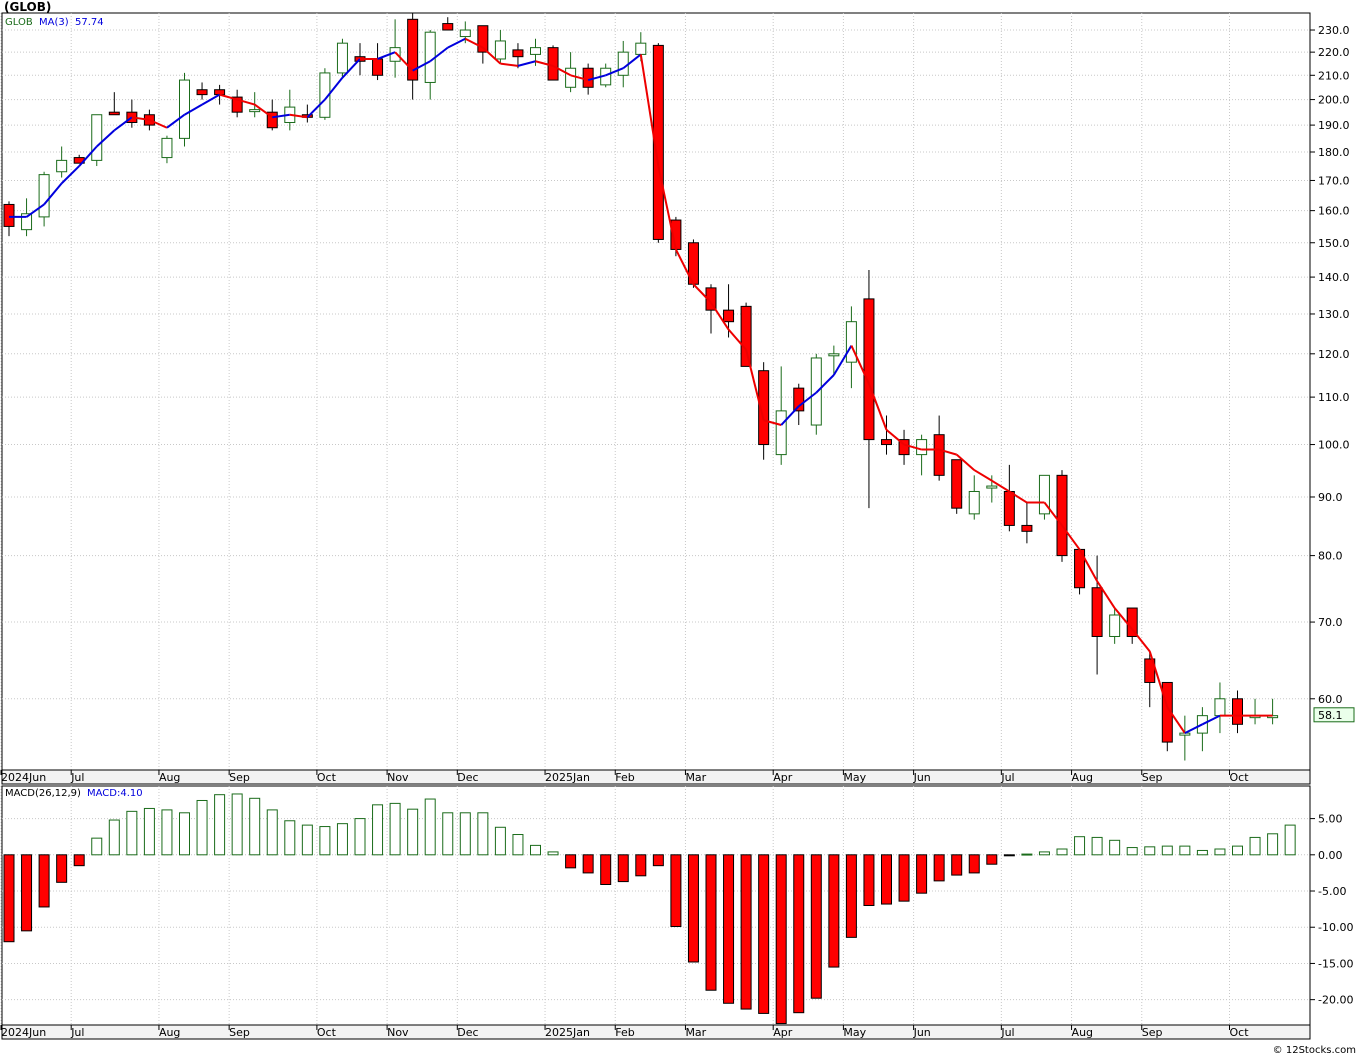  What do you see at coordinates (398, 777) in the screenshot?
I see `price-x-axis-label: Nov` at bounding box center [398, 777].